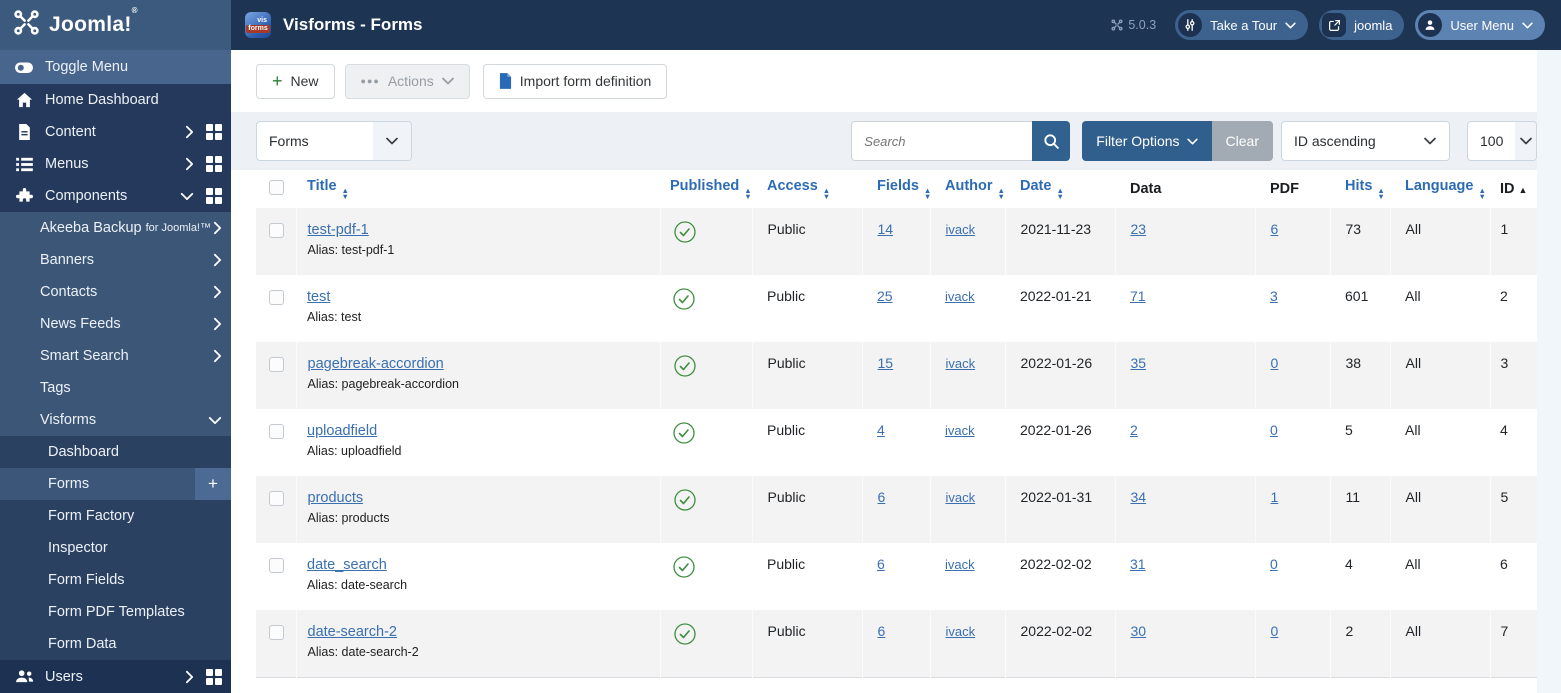 The image size is (1561, 693). Describe the element at coordinates (942, 141) in the screenshot. I see `search-input` at that location.